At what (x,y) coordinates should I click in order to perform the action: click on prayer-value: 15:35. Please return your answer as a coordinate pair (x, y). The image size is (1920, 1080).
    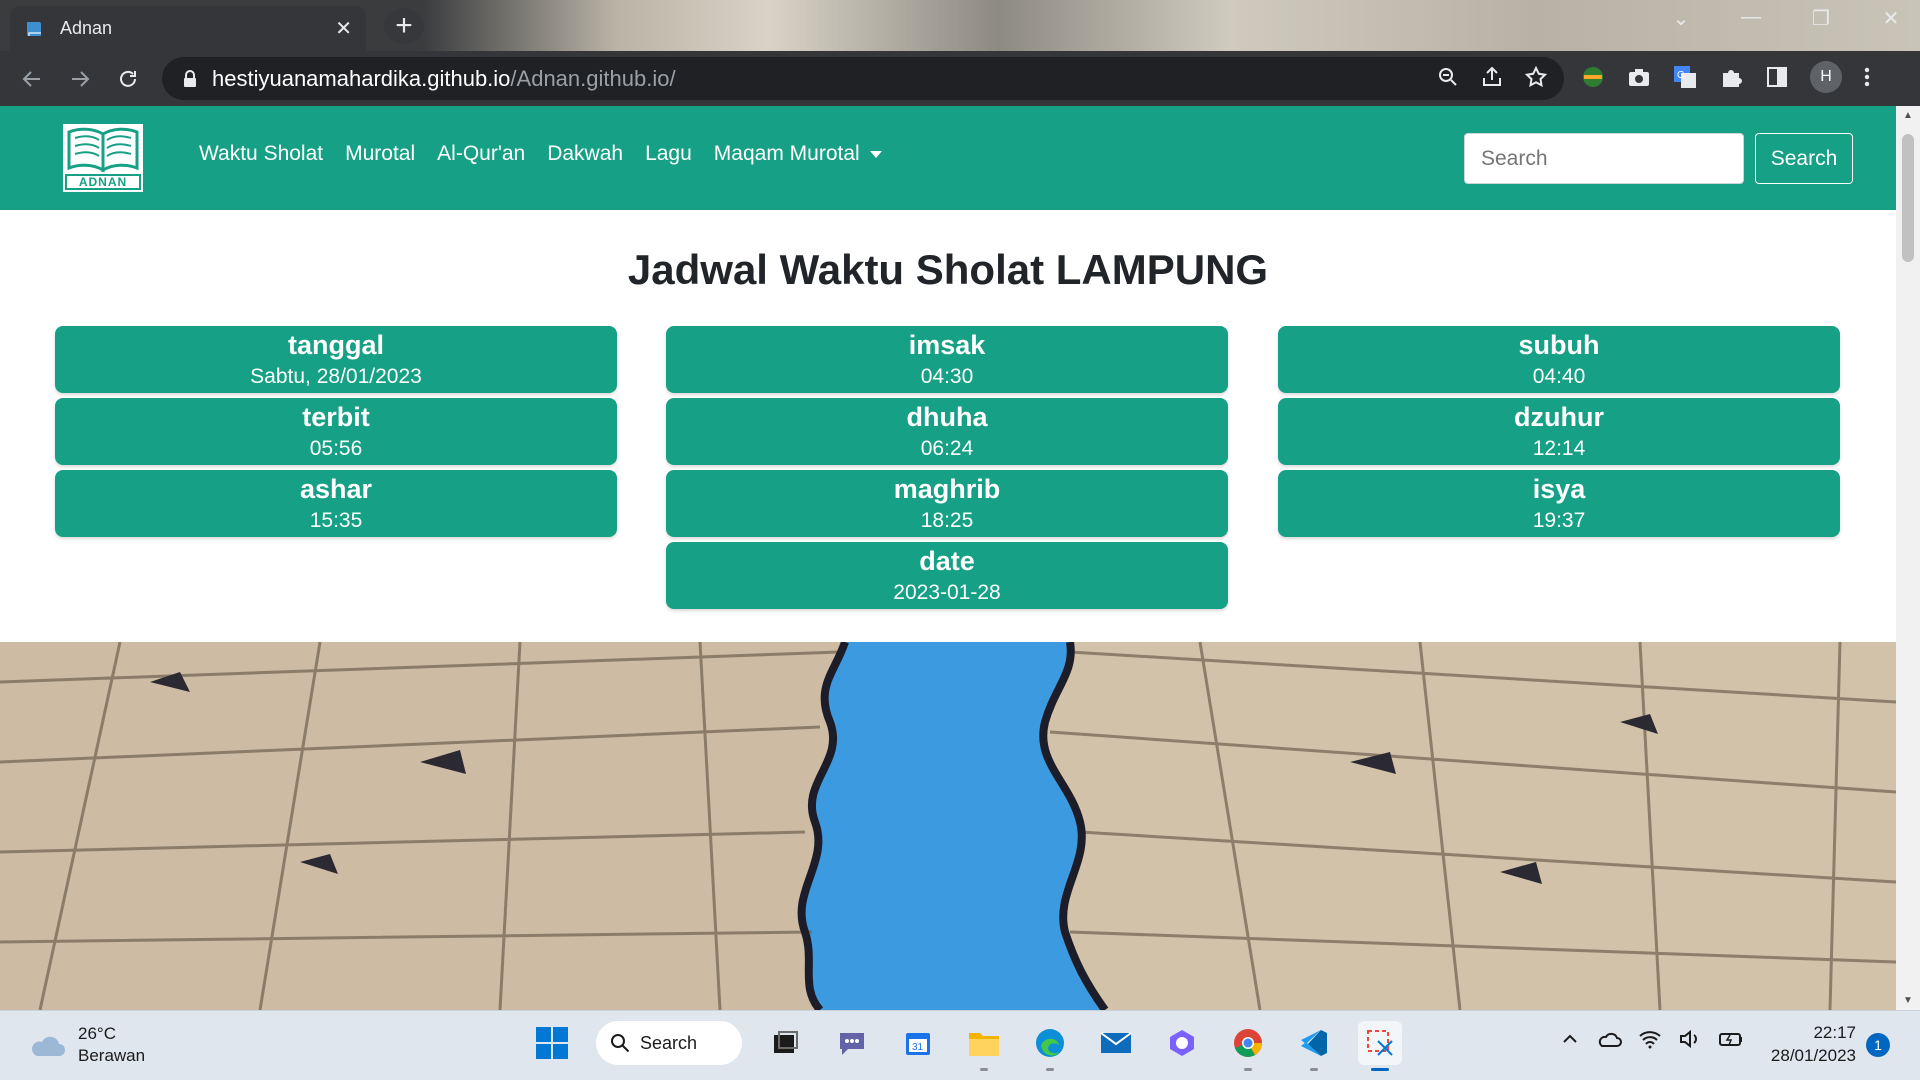
    Looking at the image, I should click on (336, 520).